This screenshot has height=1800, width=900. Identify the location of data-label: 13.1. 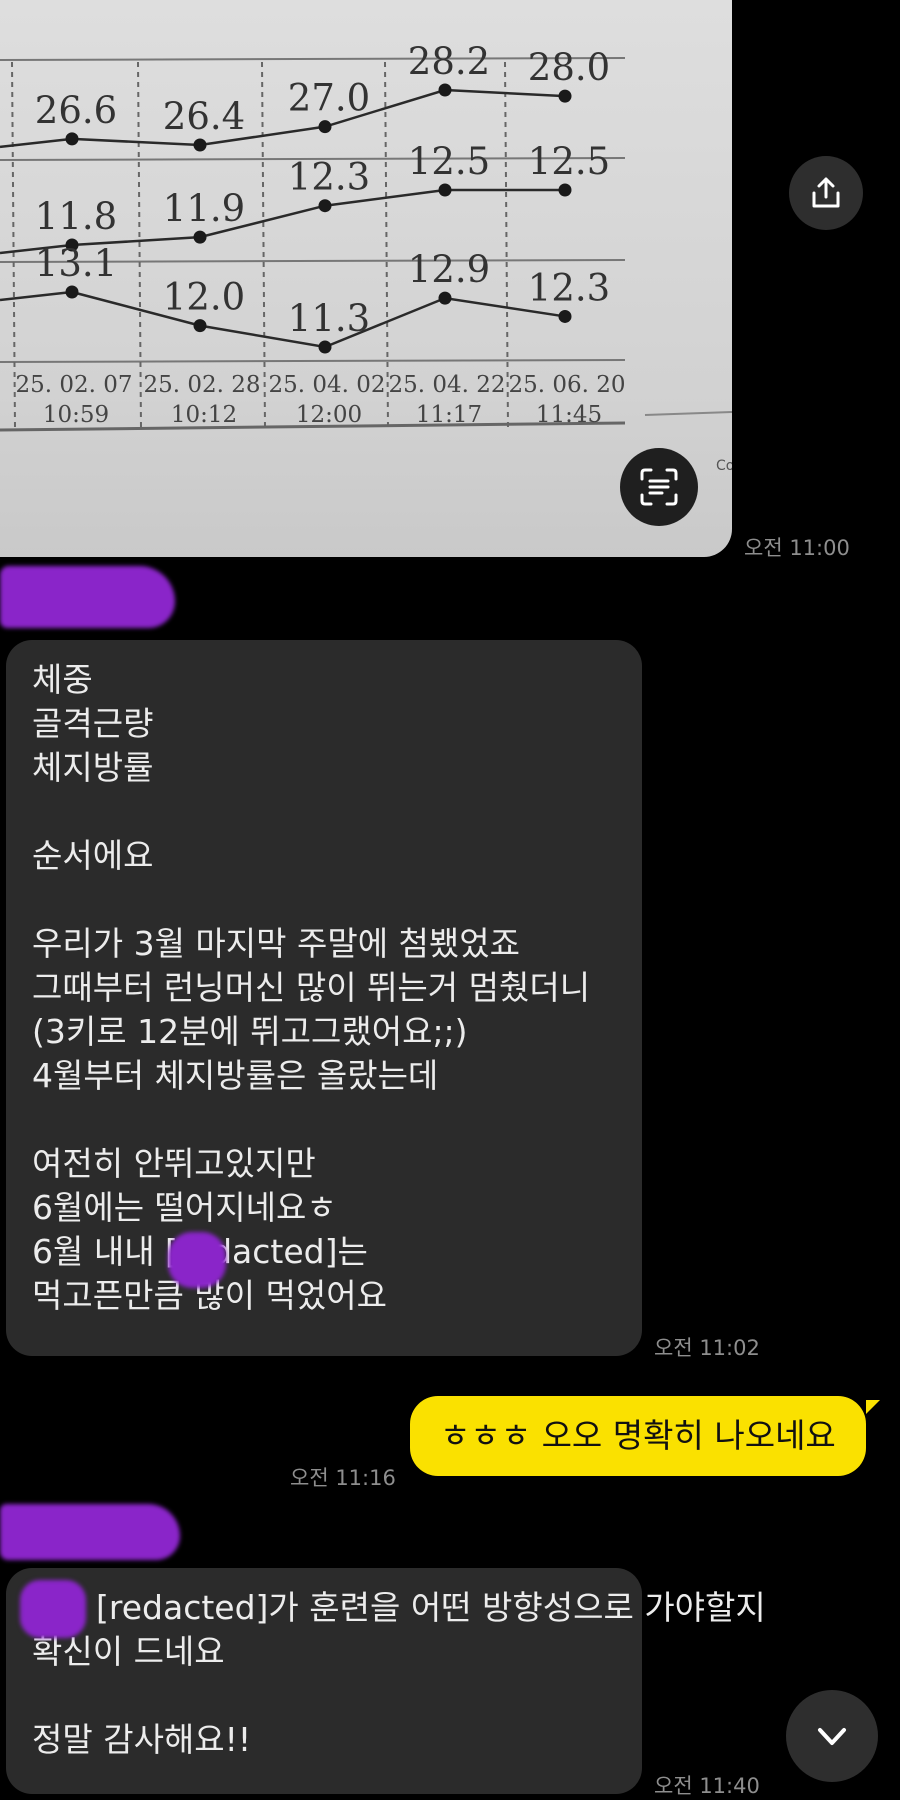
(76, 263).